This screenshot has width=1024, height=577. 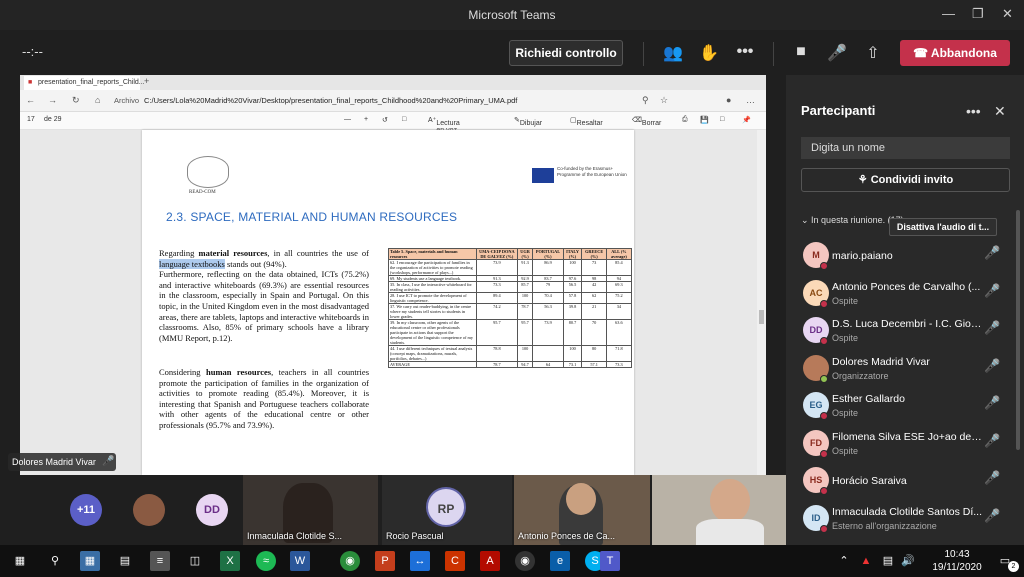 What do you see at coordinates (745, 52) in the screenshot?
I see `more-actions-icon: •••` at bounding box center [745, 52].